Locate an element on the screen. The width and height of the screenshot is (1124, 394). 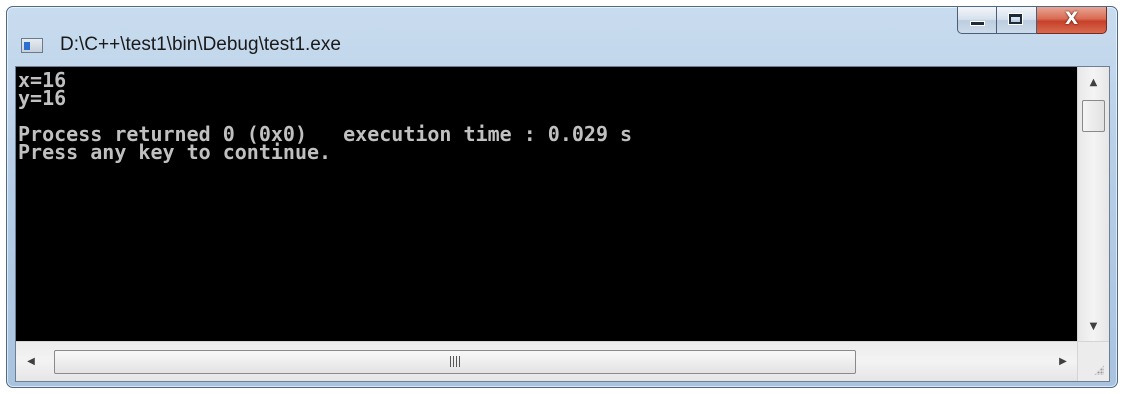
scroll-left-arrow-icon: ◀ is located at coordinates (31, 362).